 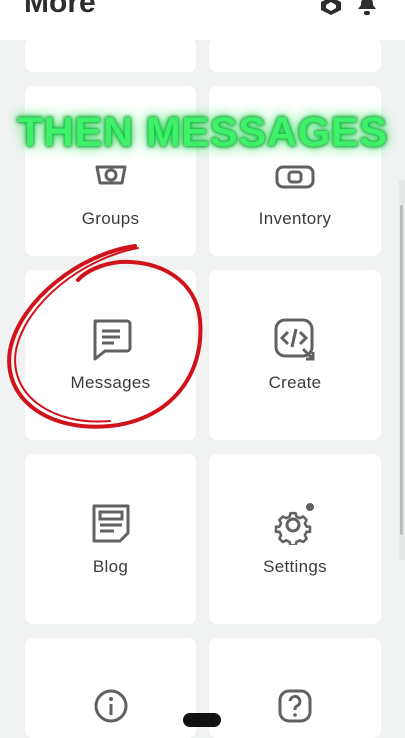 What do you see at coordinates (295, 706) in the screenshot?
I see `help-icon` at bounding box center [295, 706].